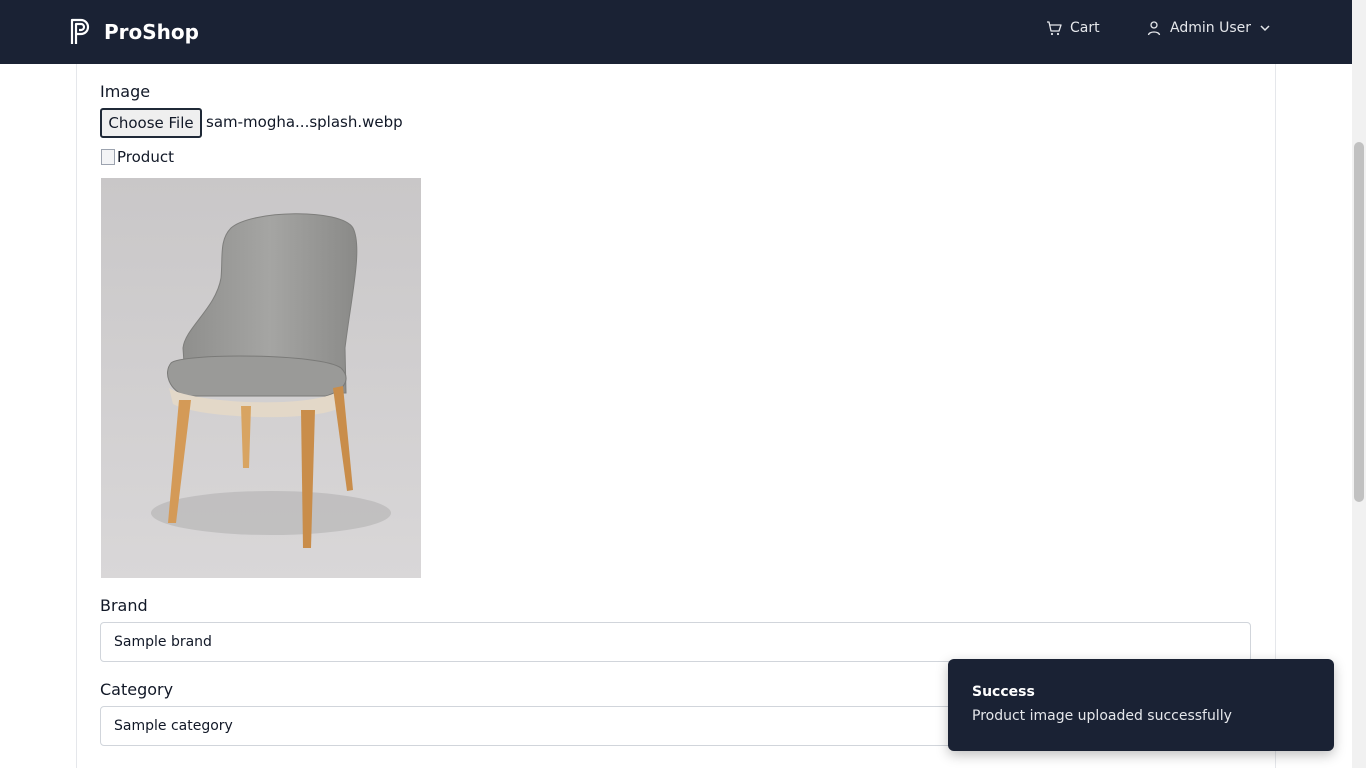 This screenshot has height=768, width=1366. Describe the element at coordinates (145, 157) in the screenshot. I see `broken-image-alt: Product` at that location.